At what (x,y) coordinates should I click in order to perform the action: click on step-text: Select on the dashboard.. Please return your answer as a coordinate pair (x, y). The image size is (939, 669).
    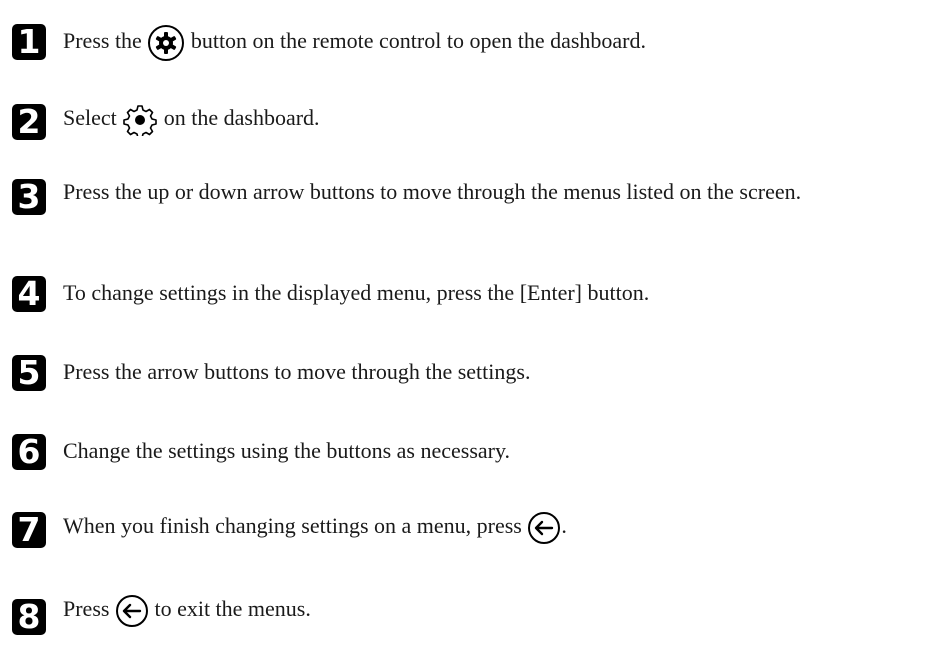
    Looking at the image, I should click on (498, 119).